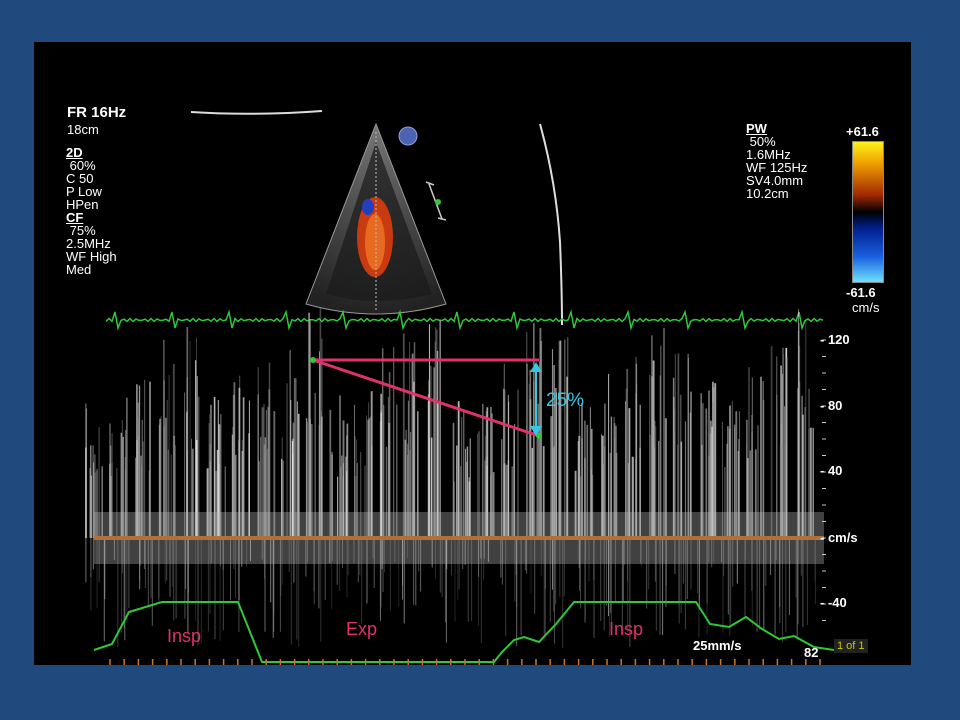 The height and width of the screenshot is (720, 960). Describe the element at coordinates (866, 307) in the screenshot. I see `color-scale-unit: cm/s` at that location.